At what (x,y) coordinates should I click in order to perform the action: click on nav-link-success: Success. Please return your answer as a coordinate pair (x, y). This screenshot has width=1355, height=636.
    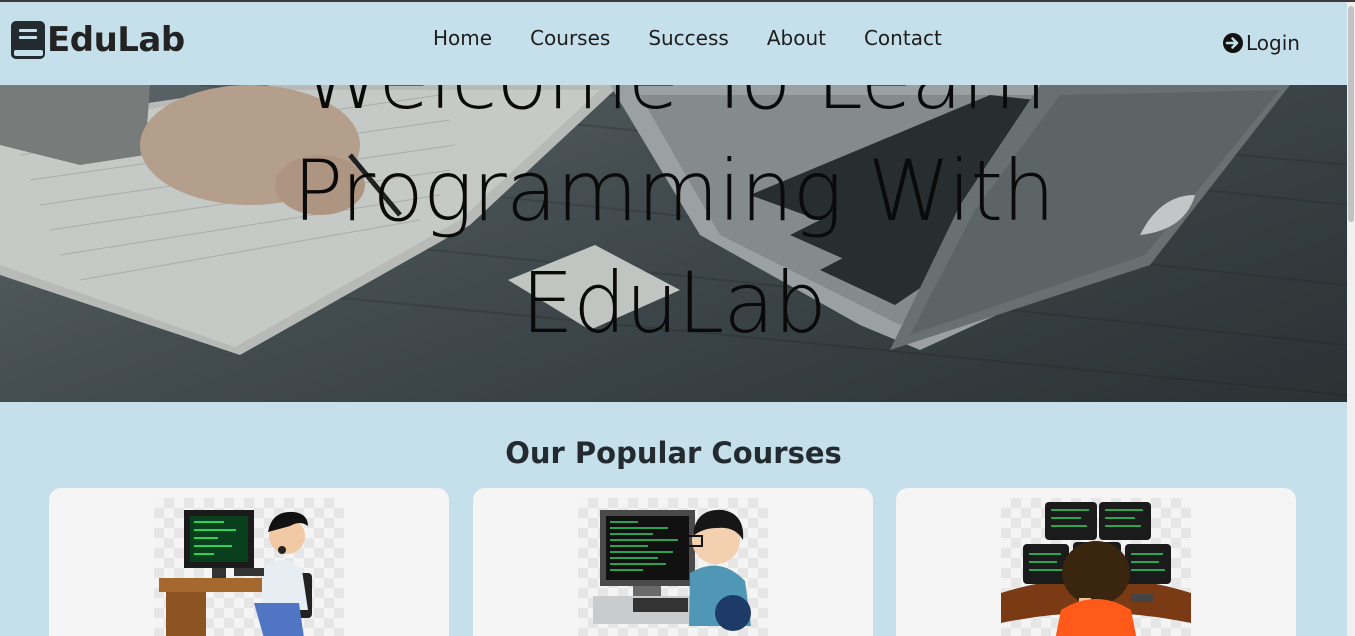
    Looking at the image, I should click on (688, 38).